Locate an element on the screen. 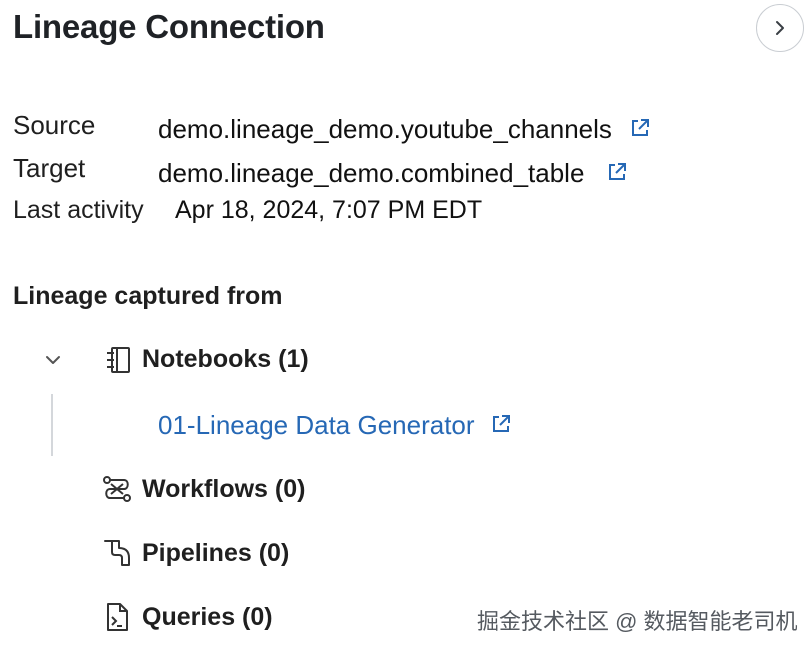 The image size is (811, 650). chevron-right-icon is located at coordinates (780, 28).